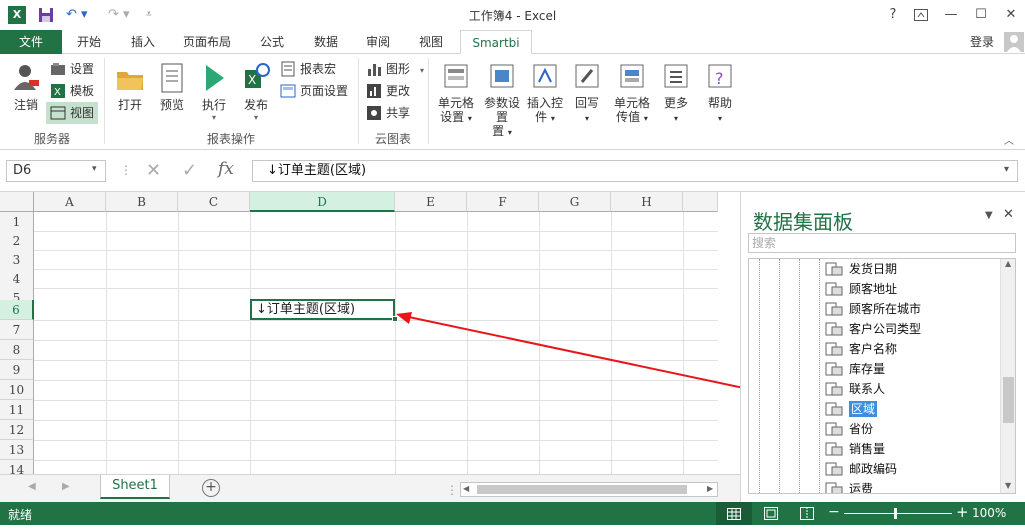  Describe the element at coordinates (989, 215) in the screenshot. I see `panel-dropdown-icon: ▼` at that location.